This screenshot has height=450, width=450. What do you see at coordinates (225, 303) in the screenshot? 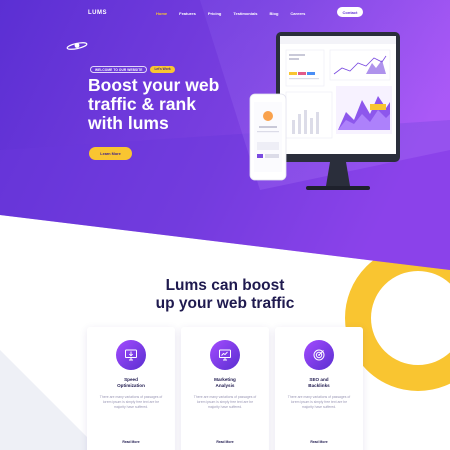
I see `section-title-line-2: up your web traffic` at bounding box center [225, 303].